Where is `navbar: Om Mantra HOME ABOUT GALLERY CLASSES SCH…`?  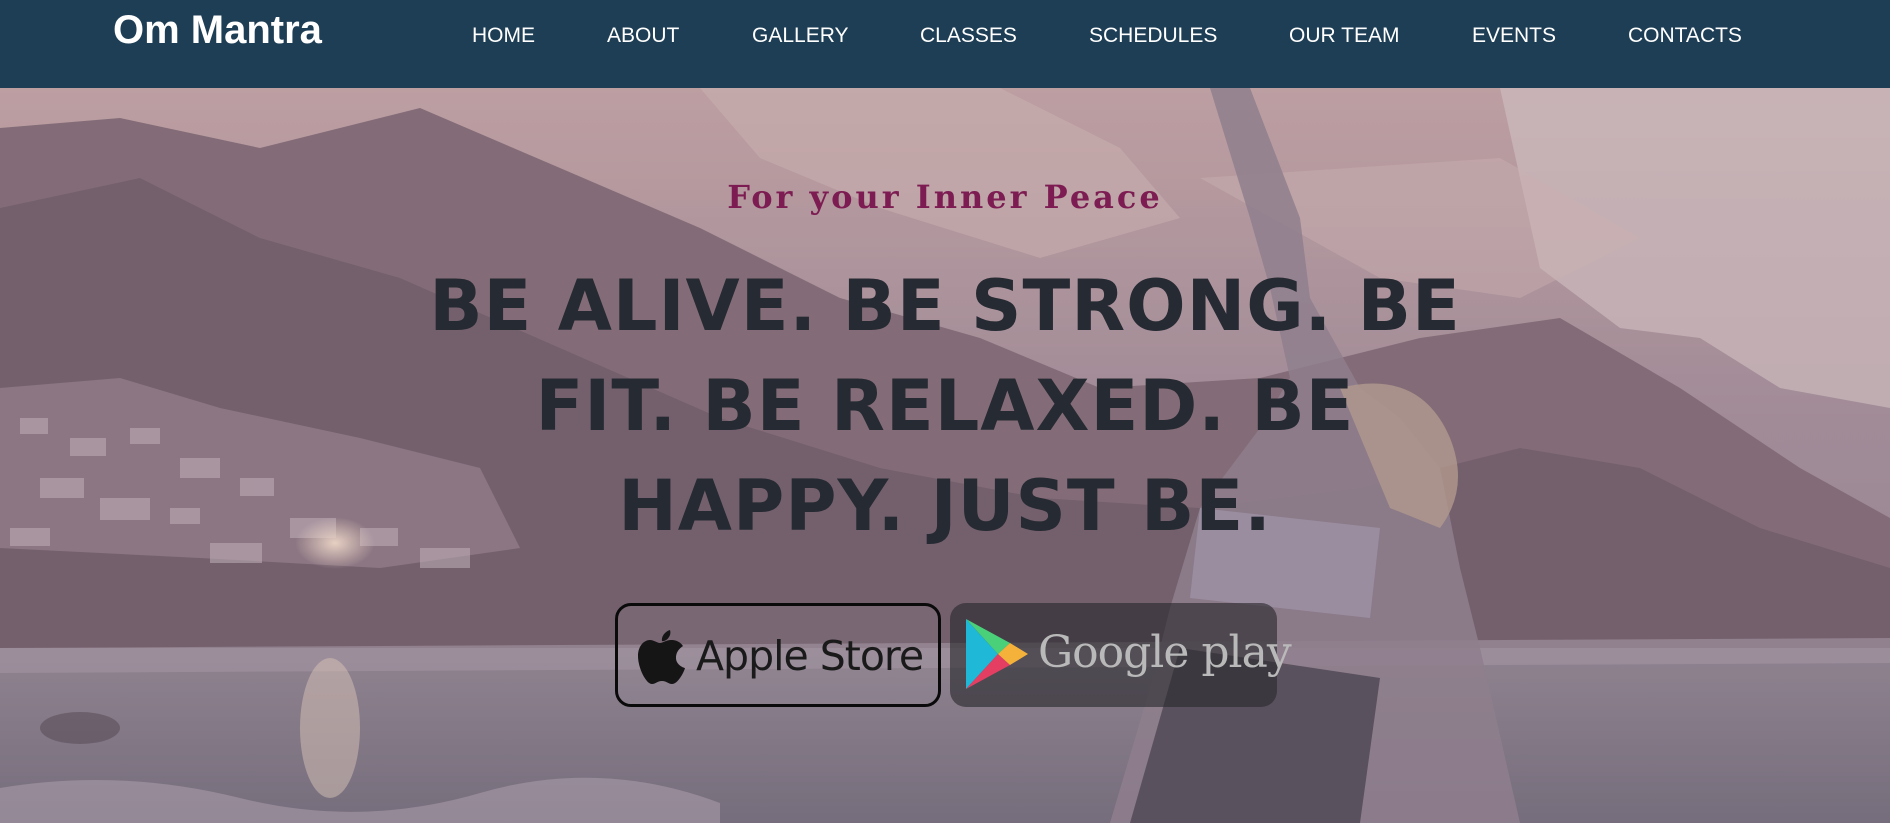 navbar: Om Mantra HOME ABOUT GALLERY CLASSES SCH… is located at coordinates (945, 44).